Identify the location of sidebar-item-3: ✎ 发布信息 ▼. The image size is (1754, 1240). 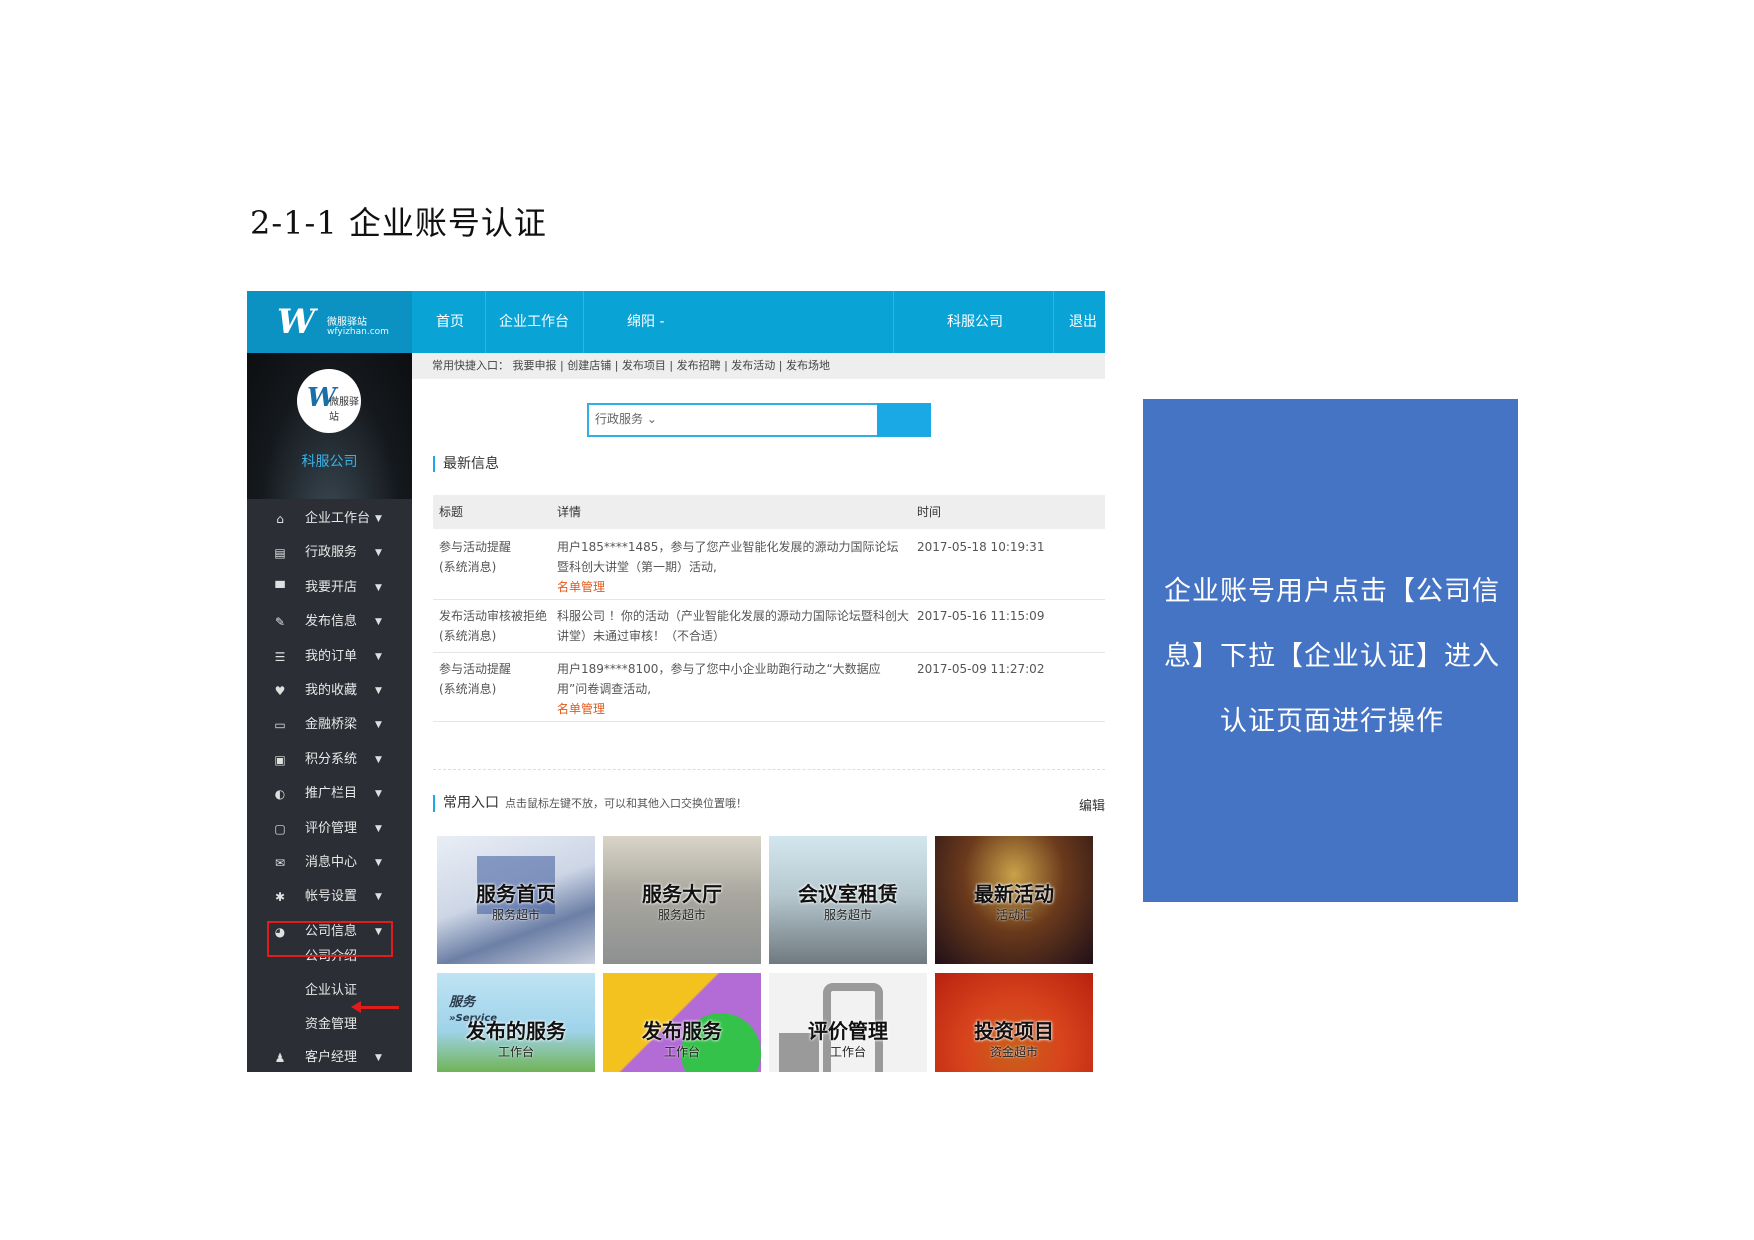
(329, 622).